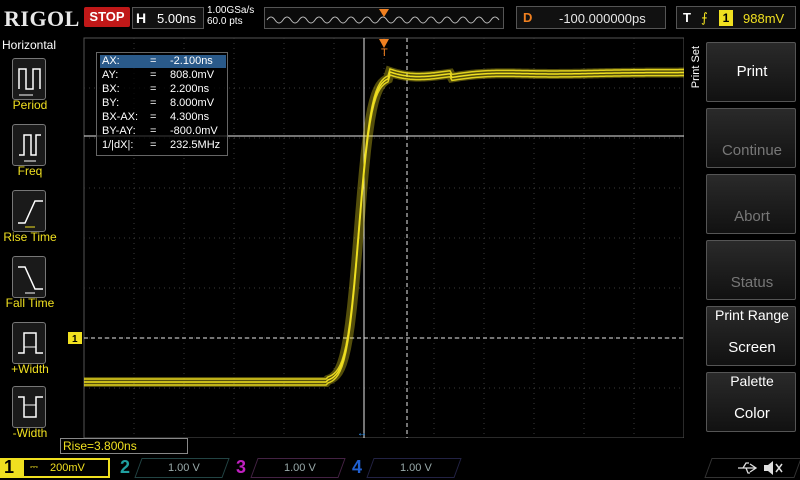 The image size is (800, 480). I want to click on pos-width-icon, so click(30, 343).